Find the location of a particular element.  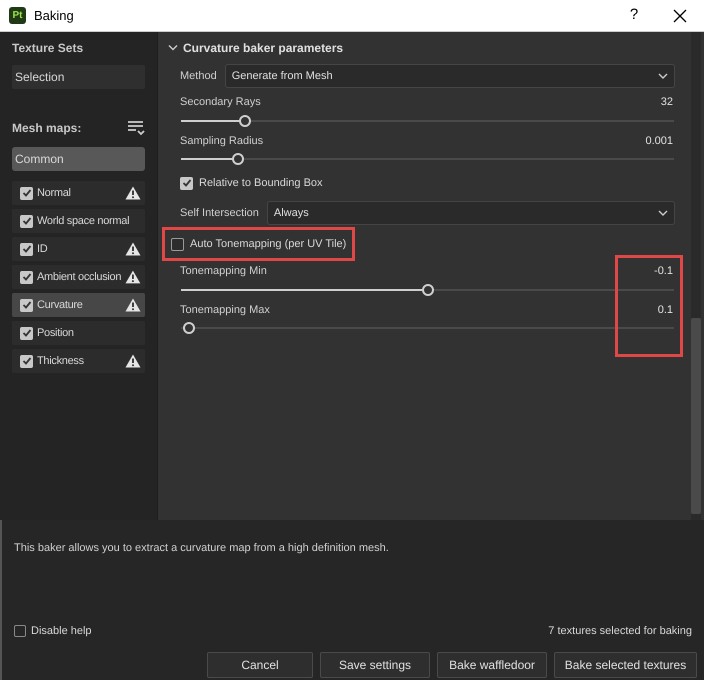

map-label: Ambient occlusion is located at coordinates (79, 277).